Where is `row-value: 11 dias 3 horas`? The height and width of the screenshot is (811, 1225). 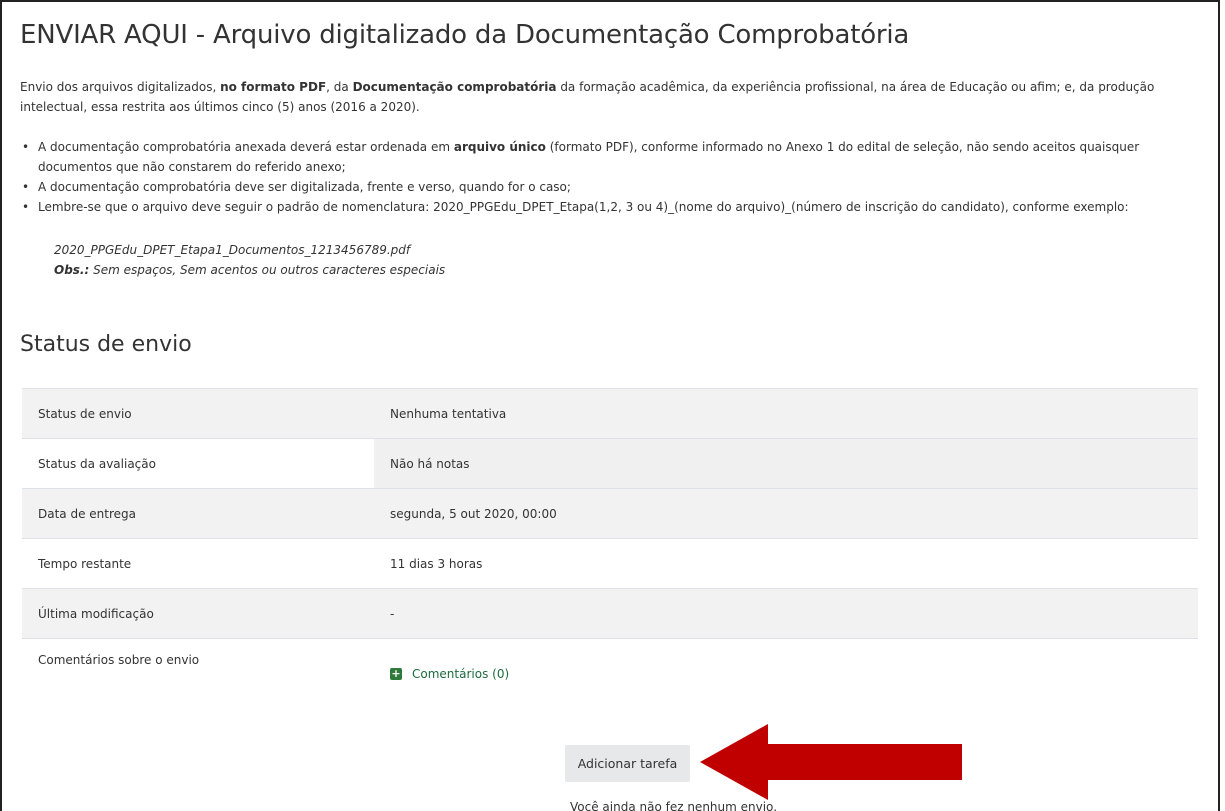
row-value: 11 dias 3 horas is located at coordinates (786, 563).